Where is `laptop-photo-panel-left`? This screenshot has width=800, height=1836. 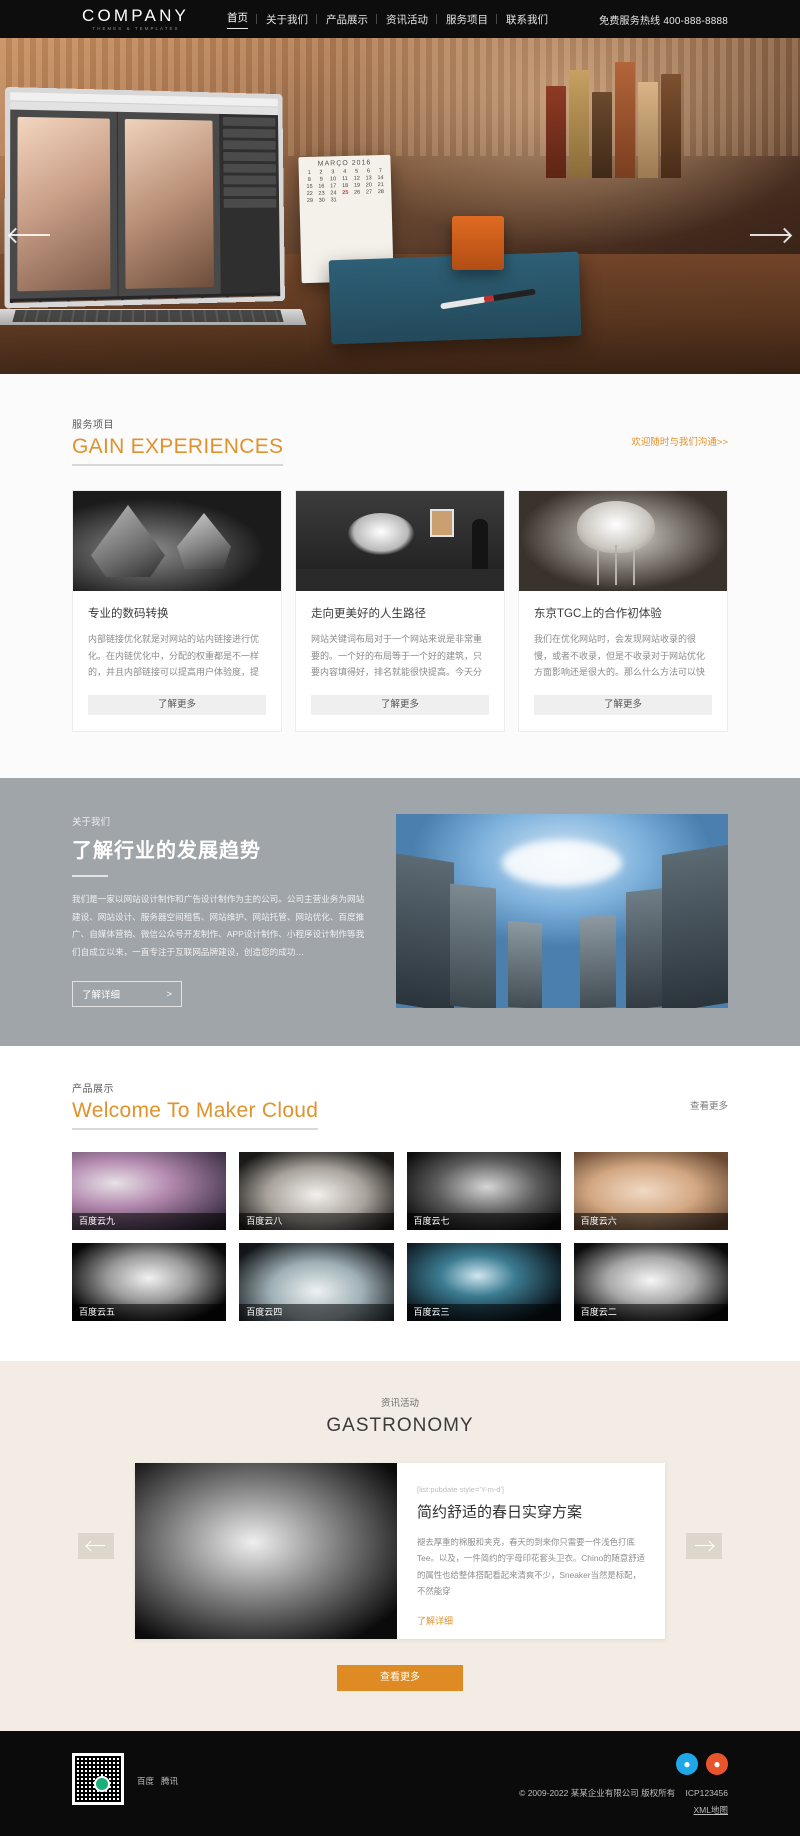
laptop-photo-panel-left is located at coordinates (64, 204).